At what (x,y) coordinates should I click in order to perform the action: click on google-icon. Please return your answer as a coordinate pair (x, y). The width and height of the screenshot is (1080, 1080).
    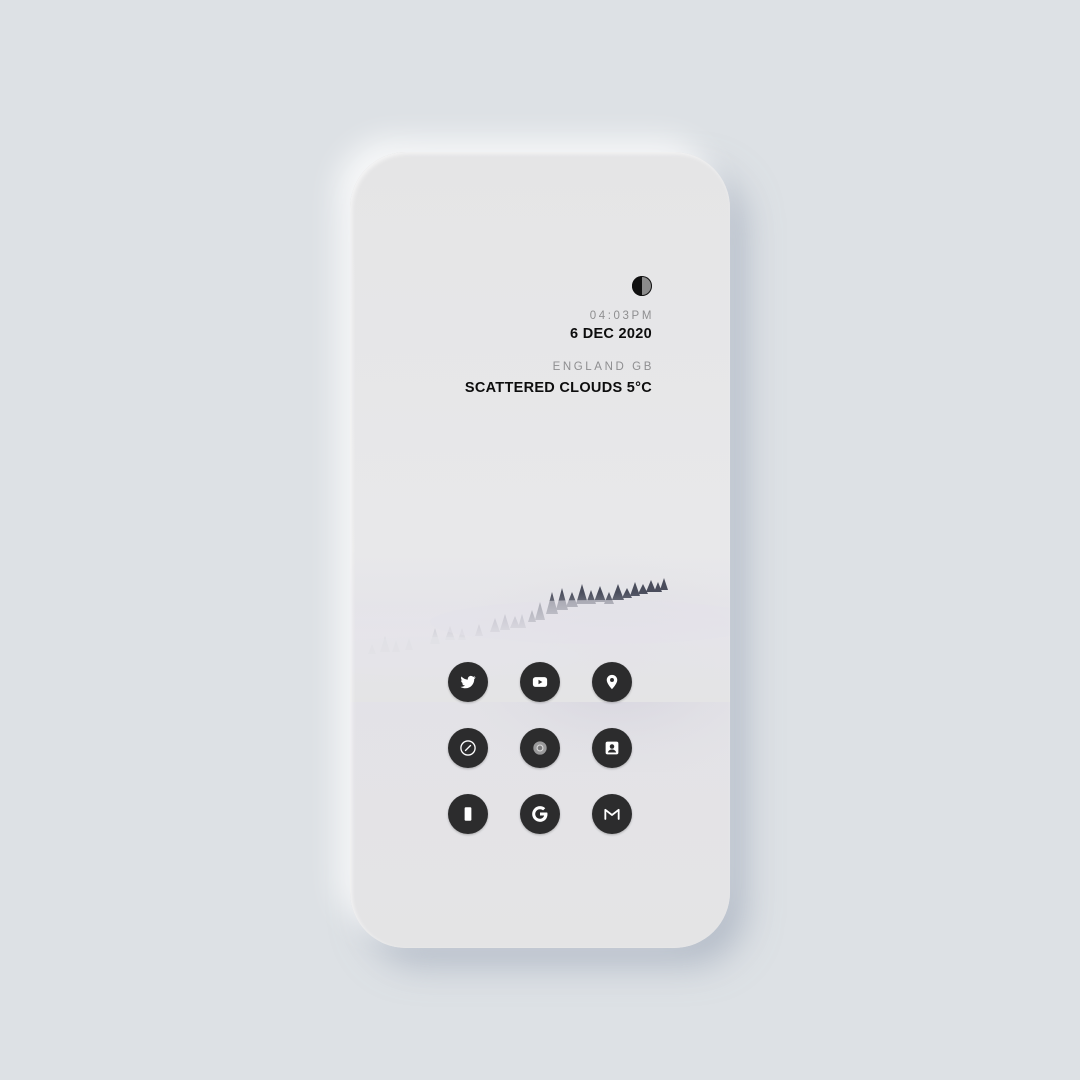
    Looking at the image, I should click on (540, 814).